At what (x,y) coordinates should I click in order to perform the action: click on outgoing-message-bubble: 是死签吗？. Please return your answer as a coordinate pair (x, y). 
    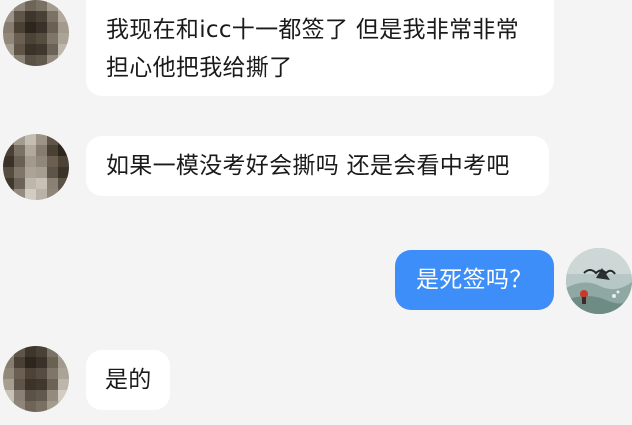
    Looking at the image, I should click on (474, 280).